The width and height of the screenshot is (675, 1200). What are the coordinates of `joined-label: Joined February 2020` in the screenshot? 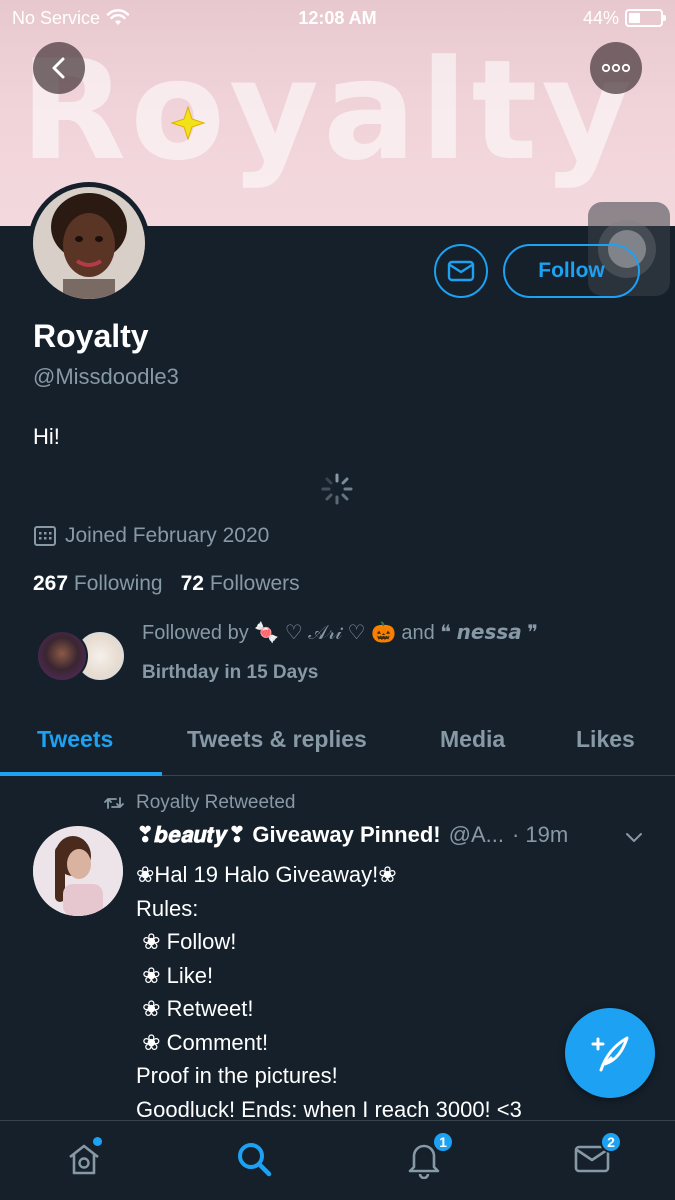 It's located at (167, 535).